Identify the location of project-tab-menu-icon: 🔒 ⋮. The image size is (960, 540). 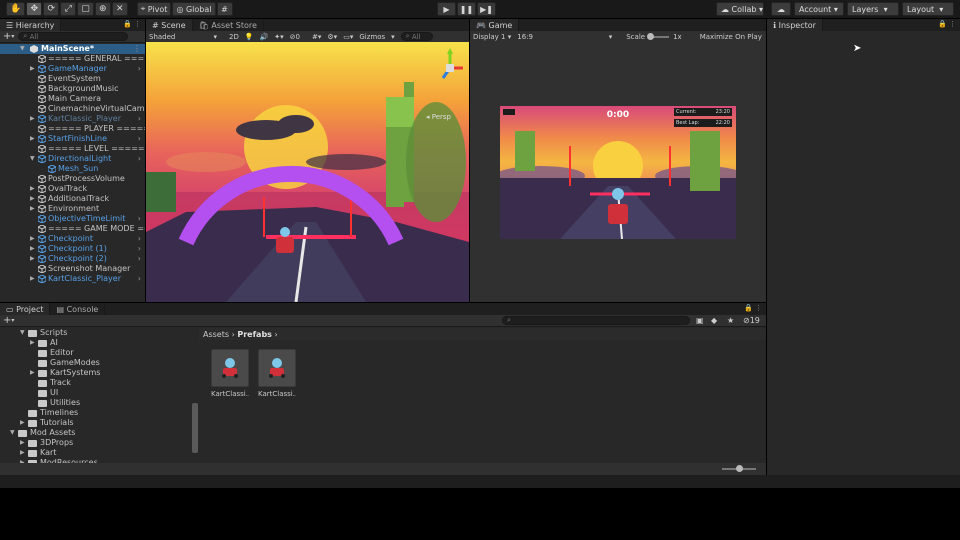
(753, 308).